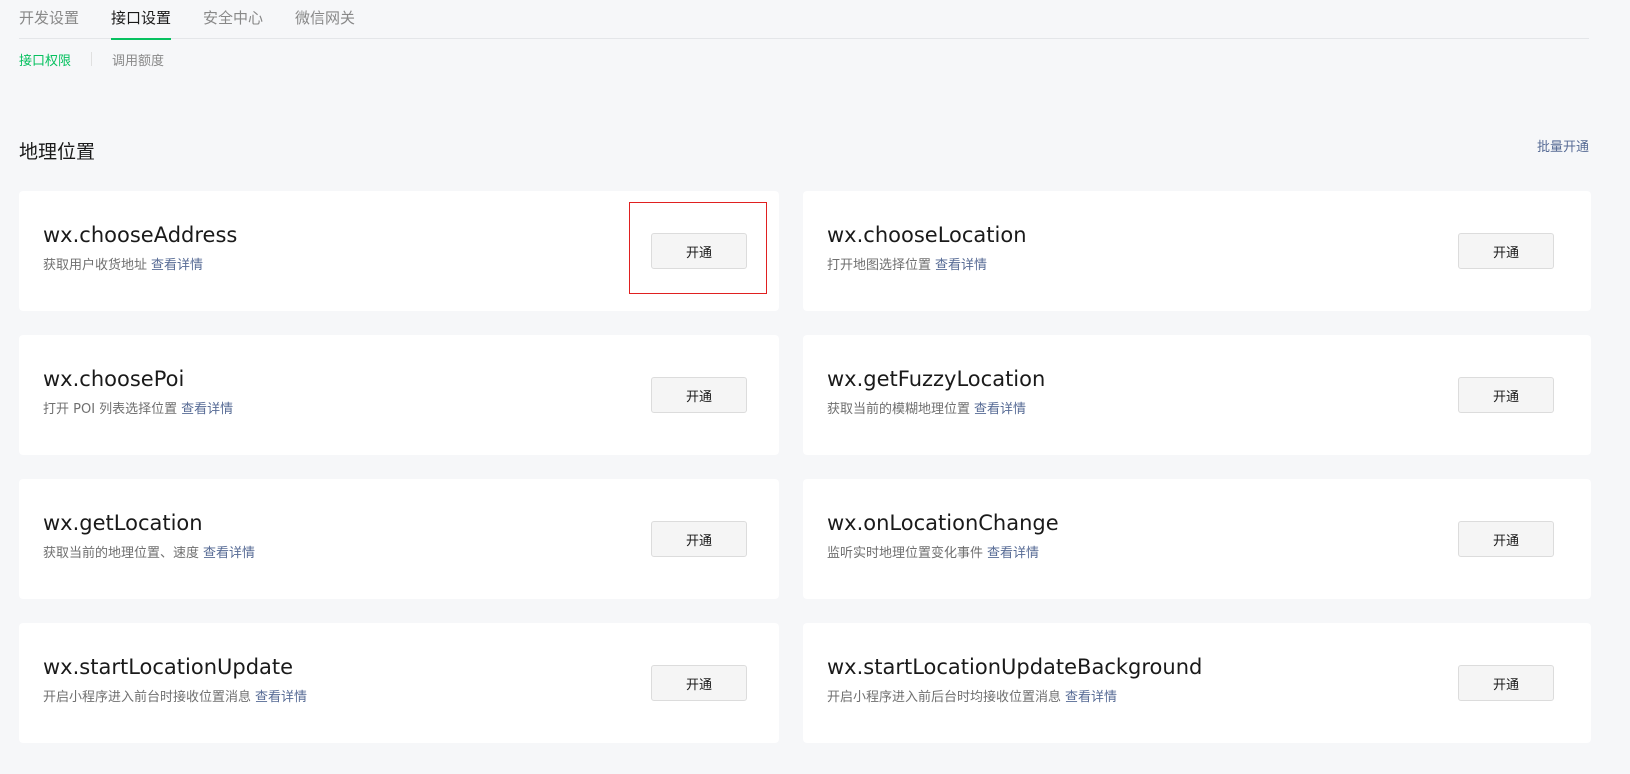  Describe the element at coordinates (943, 523) in the screenshot. I see `api-name: wx.onLocationChange` at that location.